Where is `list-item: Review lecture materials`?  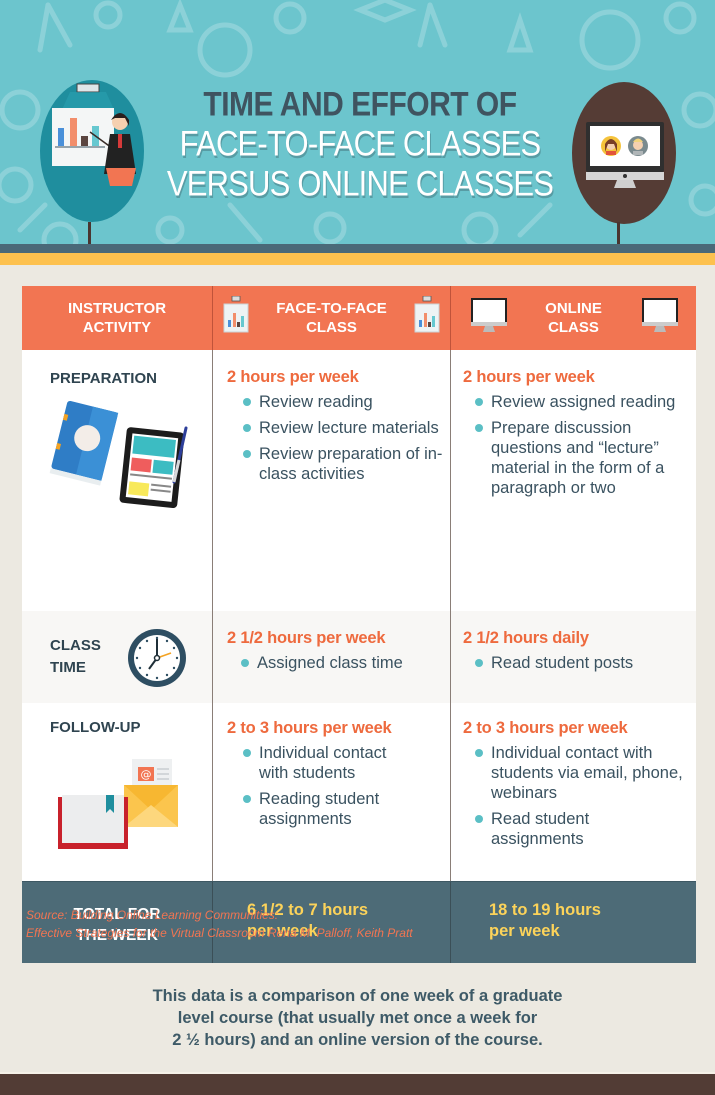
list-item: Review lecture materials is located at coordinates (346, 428).